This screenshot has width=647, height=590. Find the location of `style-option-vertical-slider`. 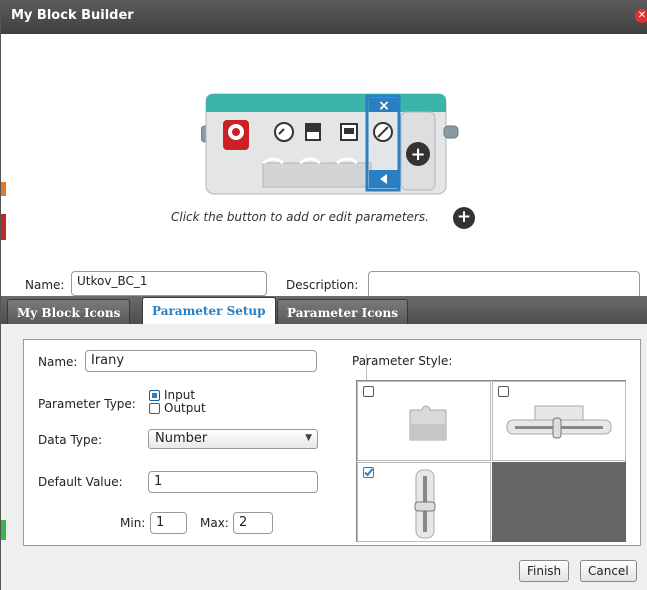

style-option-vertical-slider is located at coordinates (424, 502).